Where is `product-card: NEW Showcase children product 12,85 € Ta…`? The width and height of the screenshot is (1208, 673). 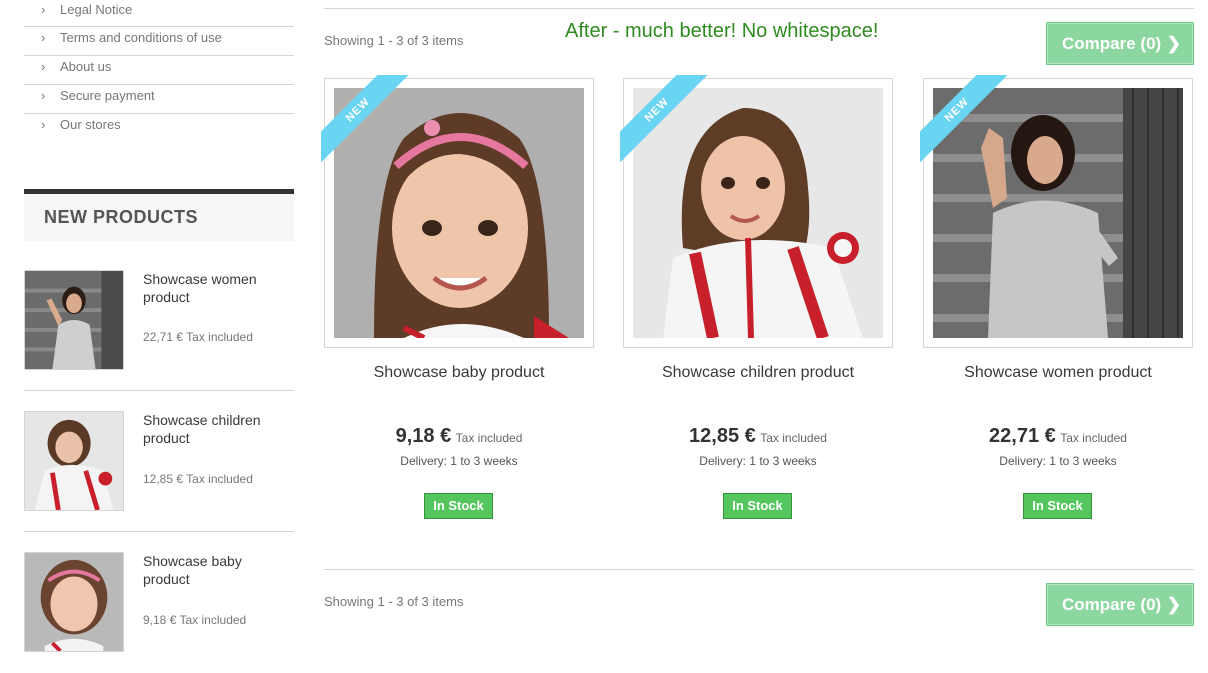
product-card: NEW Showcase children product 12,85 € Ta… is located at coordinates (756, 297).